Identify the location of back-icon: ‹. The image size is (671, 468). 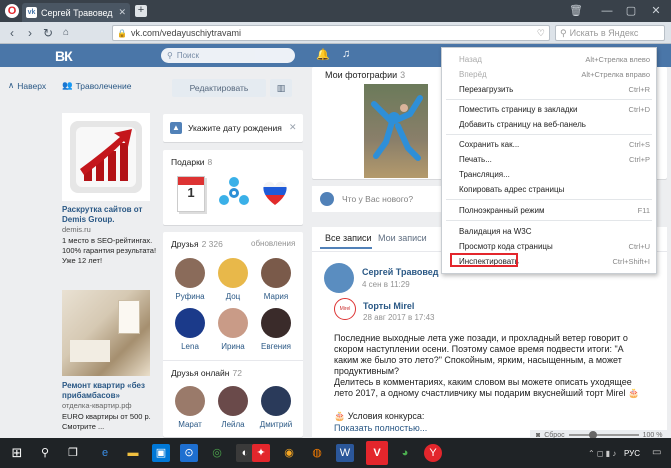
(12, 33).